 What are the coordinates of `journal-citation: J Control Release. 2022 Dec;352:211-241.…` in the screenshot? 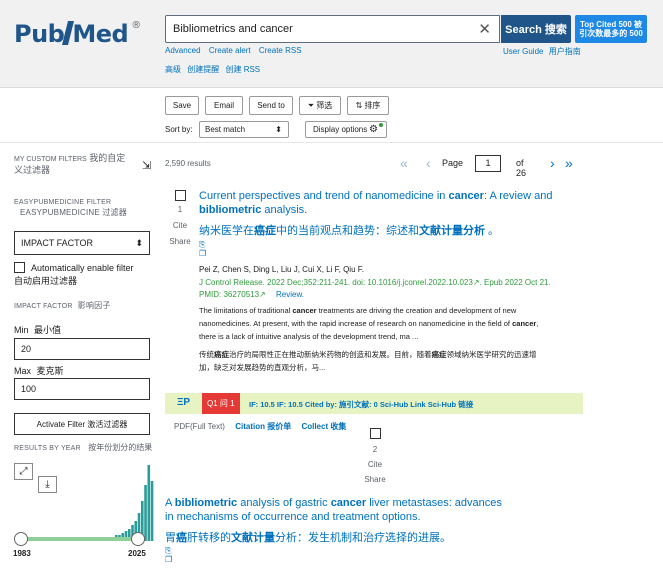 It's located at (336, 282).